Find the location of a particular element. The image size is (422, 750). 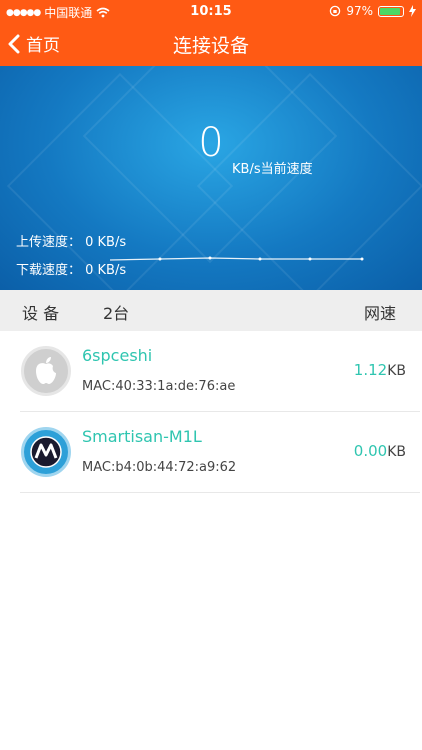

list-item: 6spceshi MAC:40:33:1a:de:76:ae 1.12KB is located at coordinates (220, 371).